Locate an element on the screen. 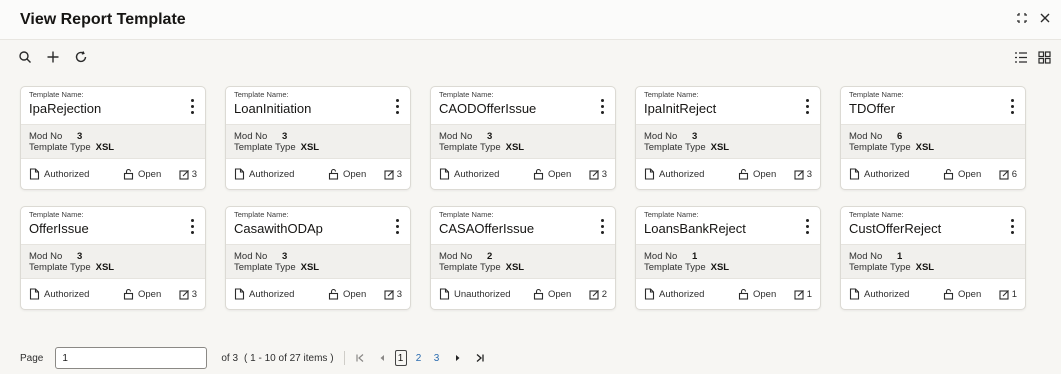 Image resolution: width=1061 pixels, height=374 pixels. next-page-icon is located at coordinates (458, 358).